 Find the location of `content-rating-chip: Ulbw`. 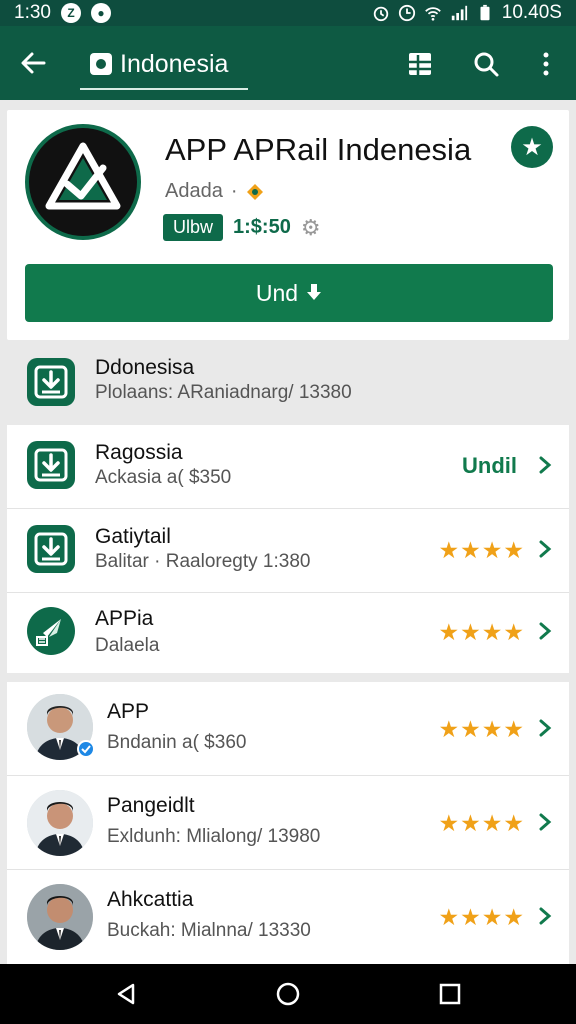

content-rating-chip: Ulbw is located at coordinates (193, 227).